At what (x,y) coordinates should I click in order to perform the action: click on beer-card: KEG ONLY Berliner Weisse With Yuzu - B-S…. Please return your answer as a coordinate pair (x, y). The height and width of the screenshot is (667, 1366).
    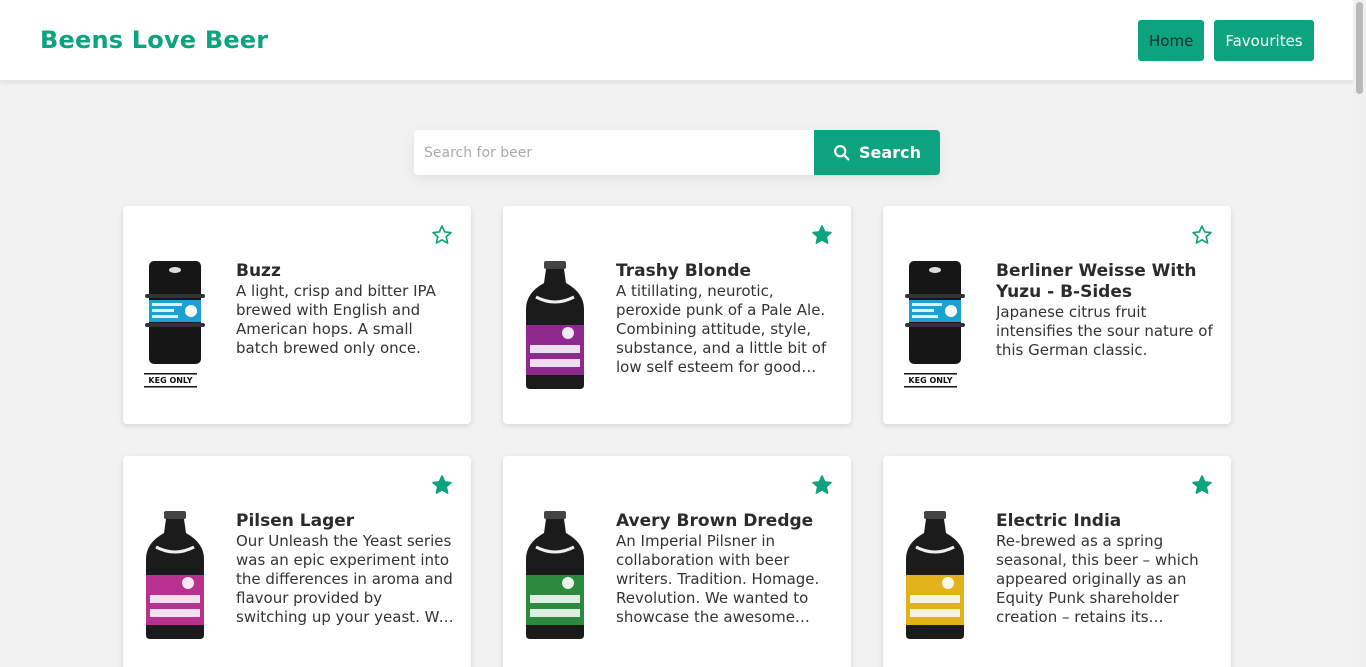
    Looking at the image, I should click on (1057, 315).